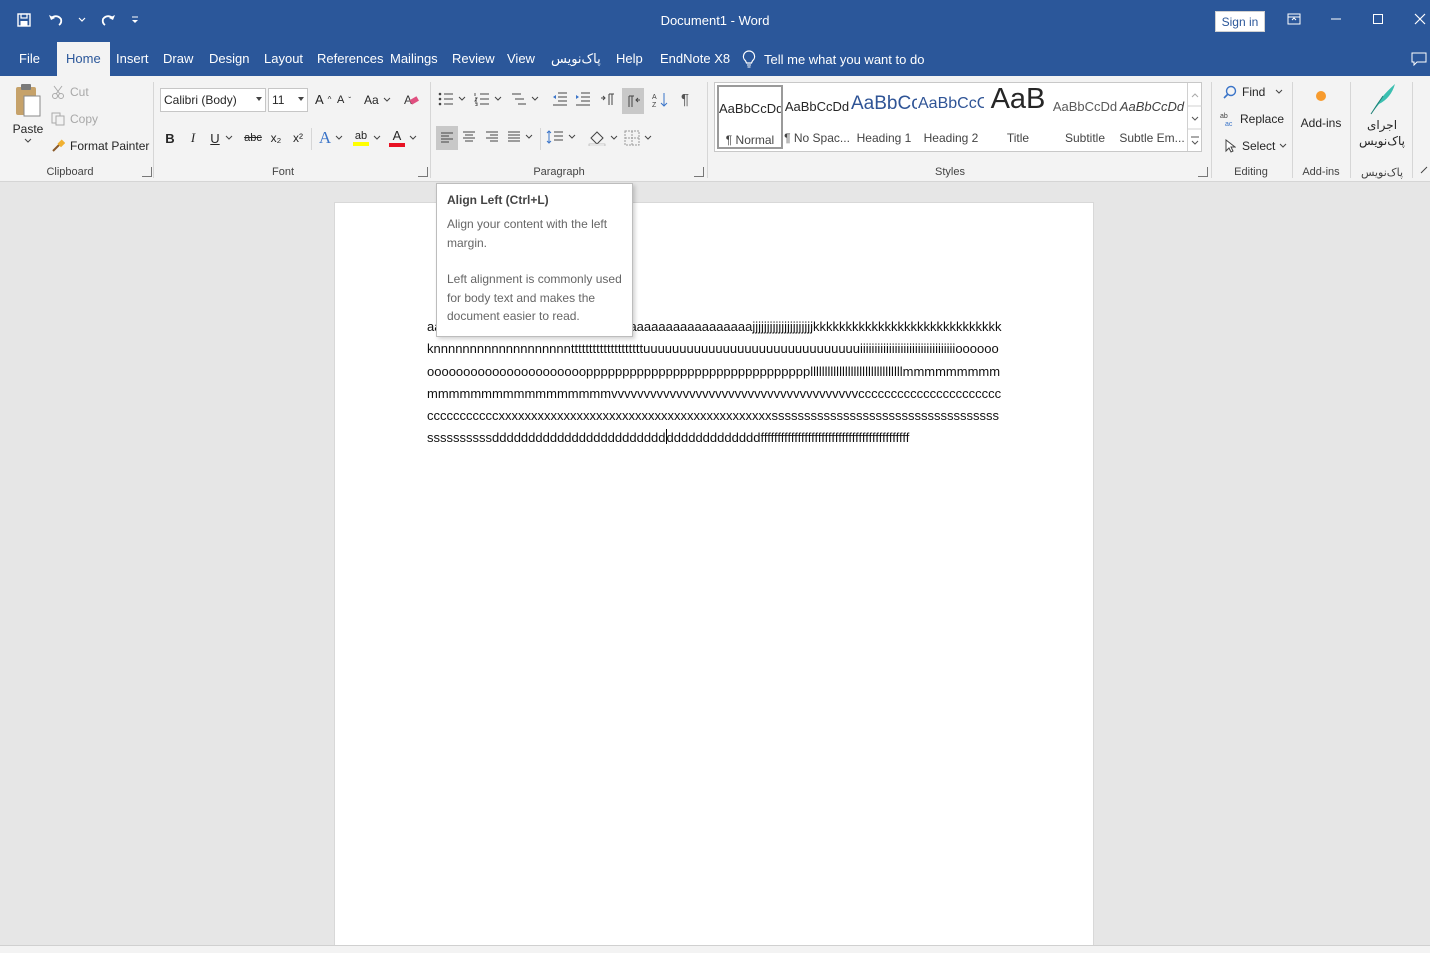 The image size is (1430, 953). What do you see at coordinates (283, 59) in the screenshot?
I see `tab-layout: Layout` at bounding box center [283, 59].